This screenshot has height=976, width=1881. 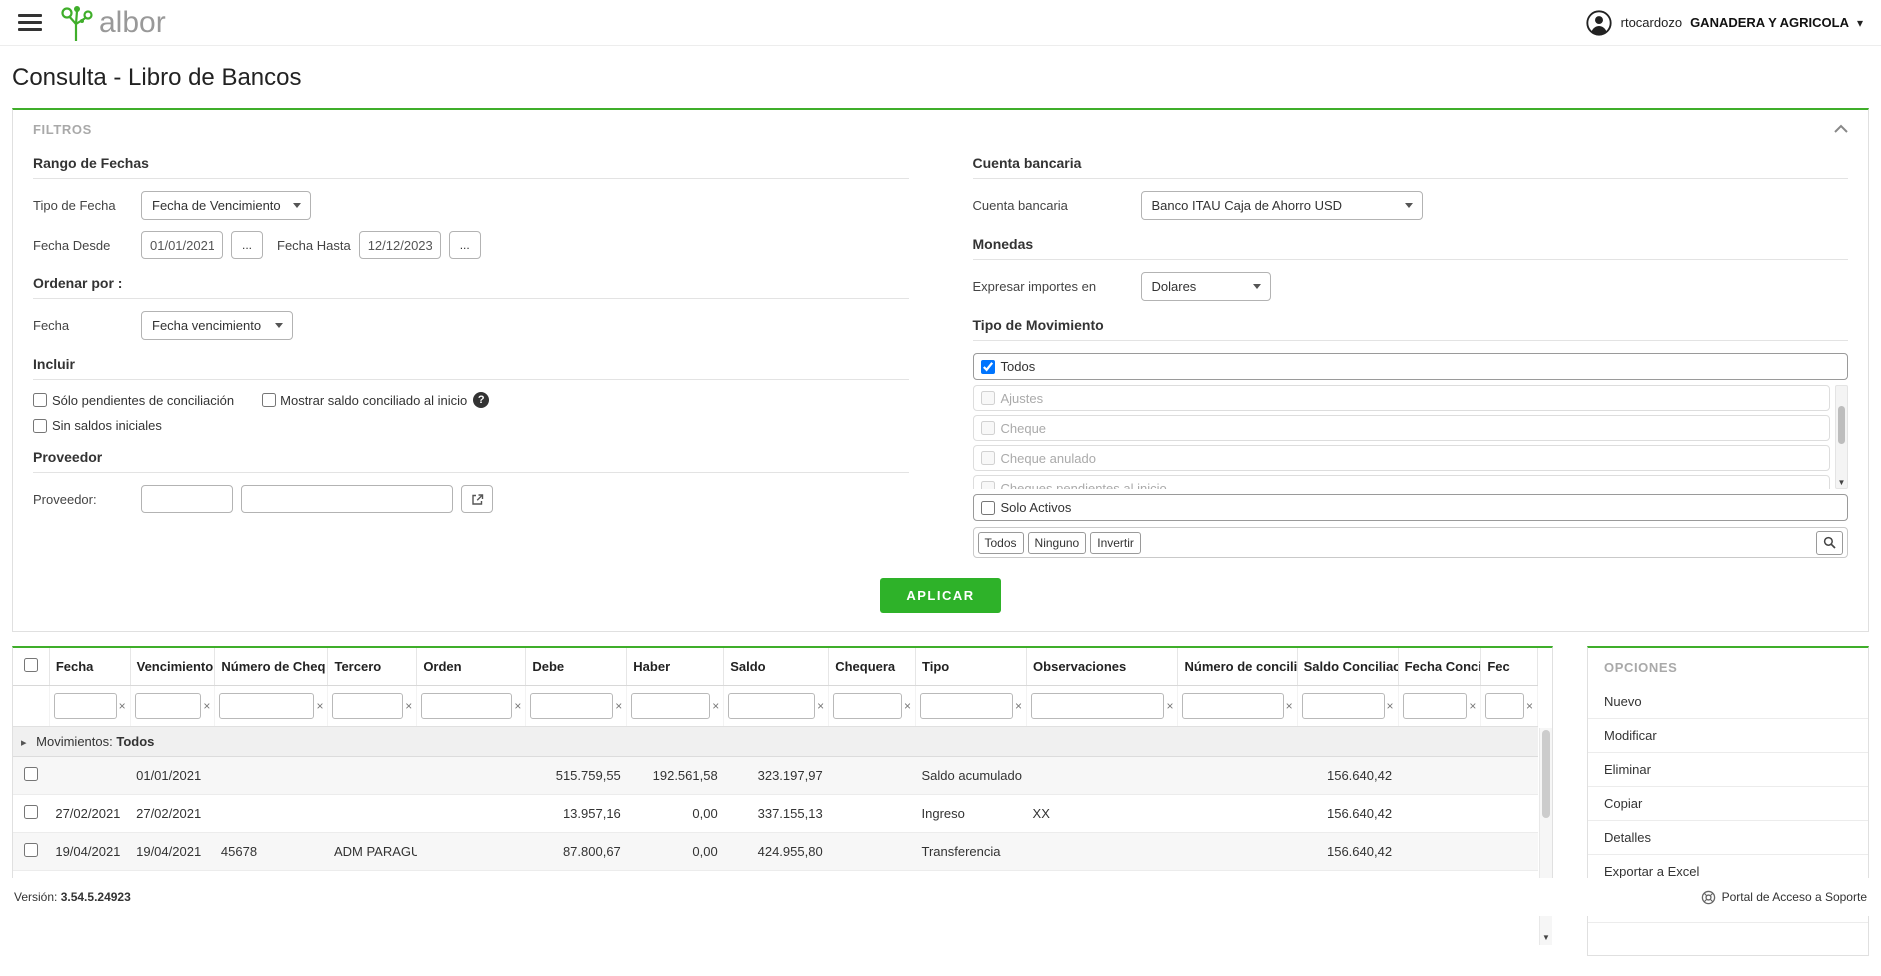 What do you see at coordinates (1546, 937) in the screenshot?
I see `table-scrollbar-down-arrow-icon: ▼` at bounding box center [1546, 937].